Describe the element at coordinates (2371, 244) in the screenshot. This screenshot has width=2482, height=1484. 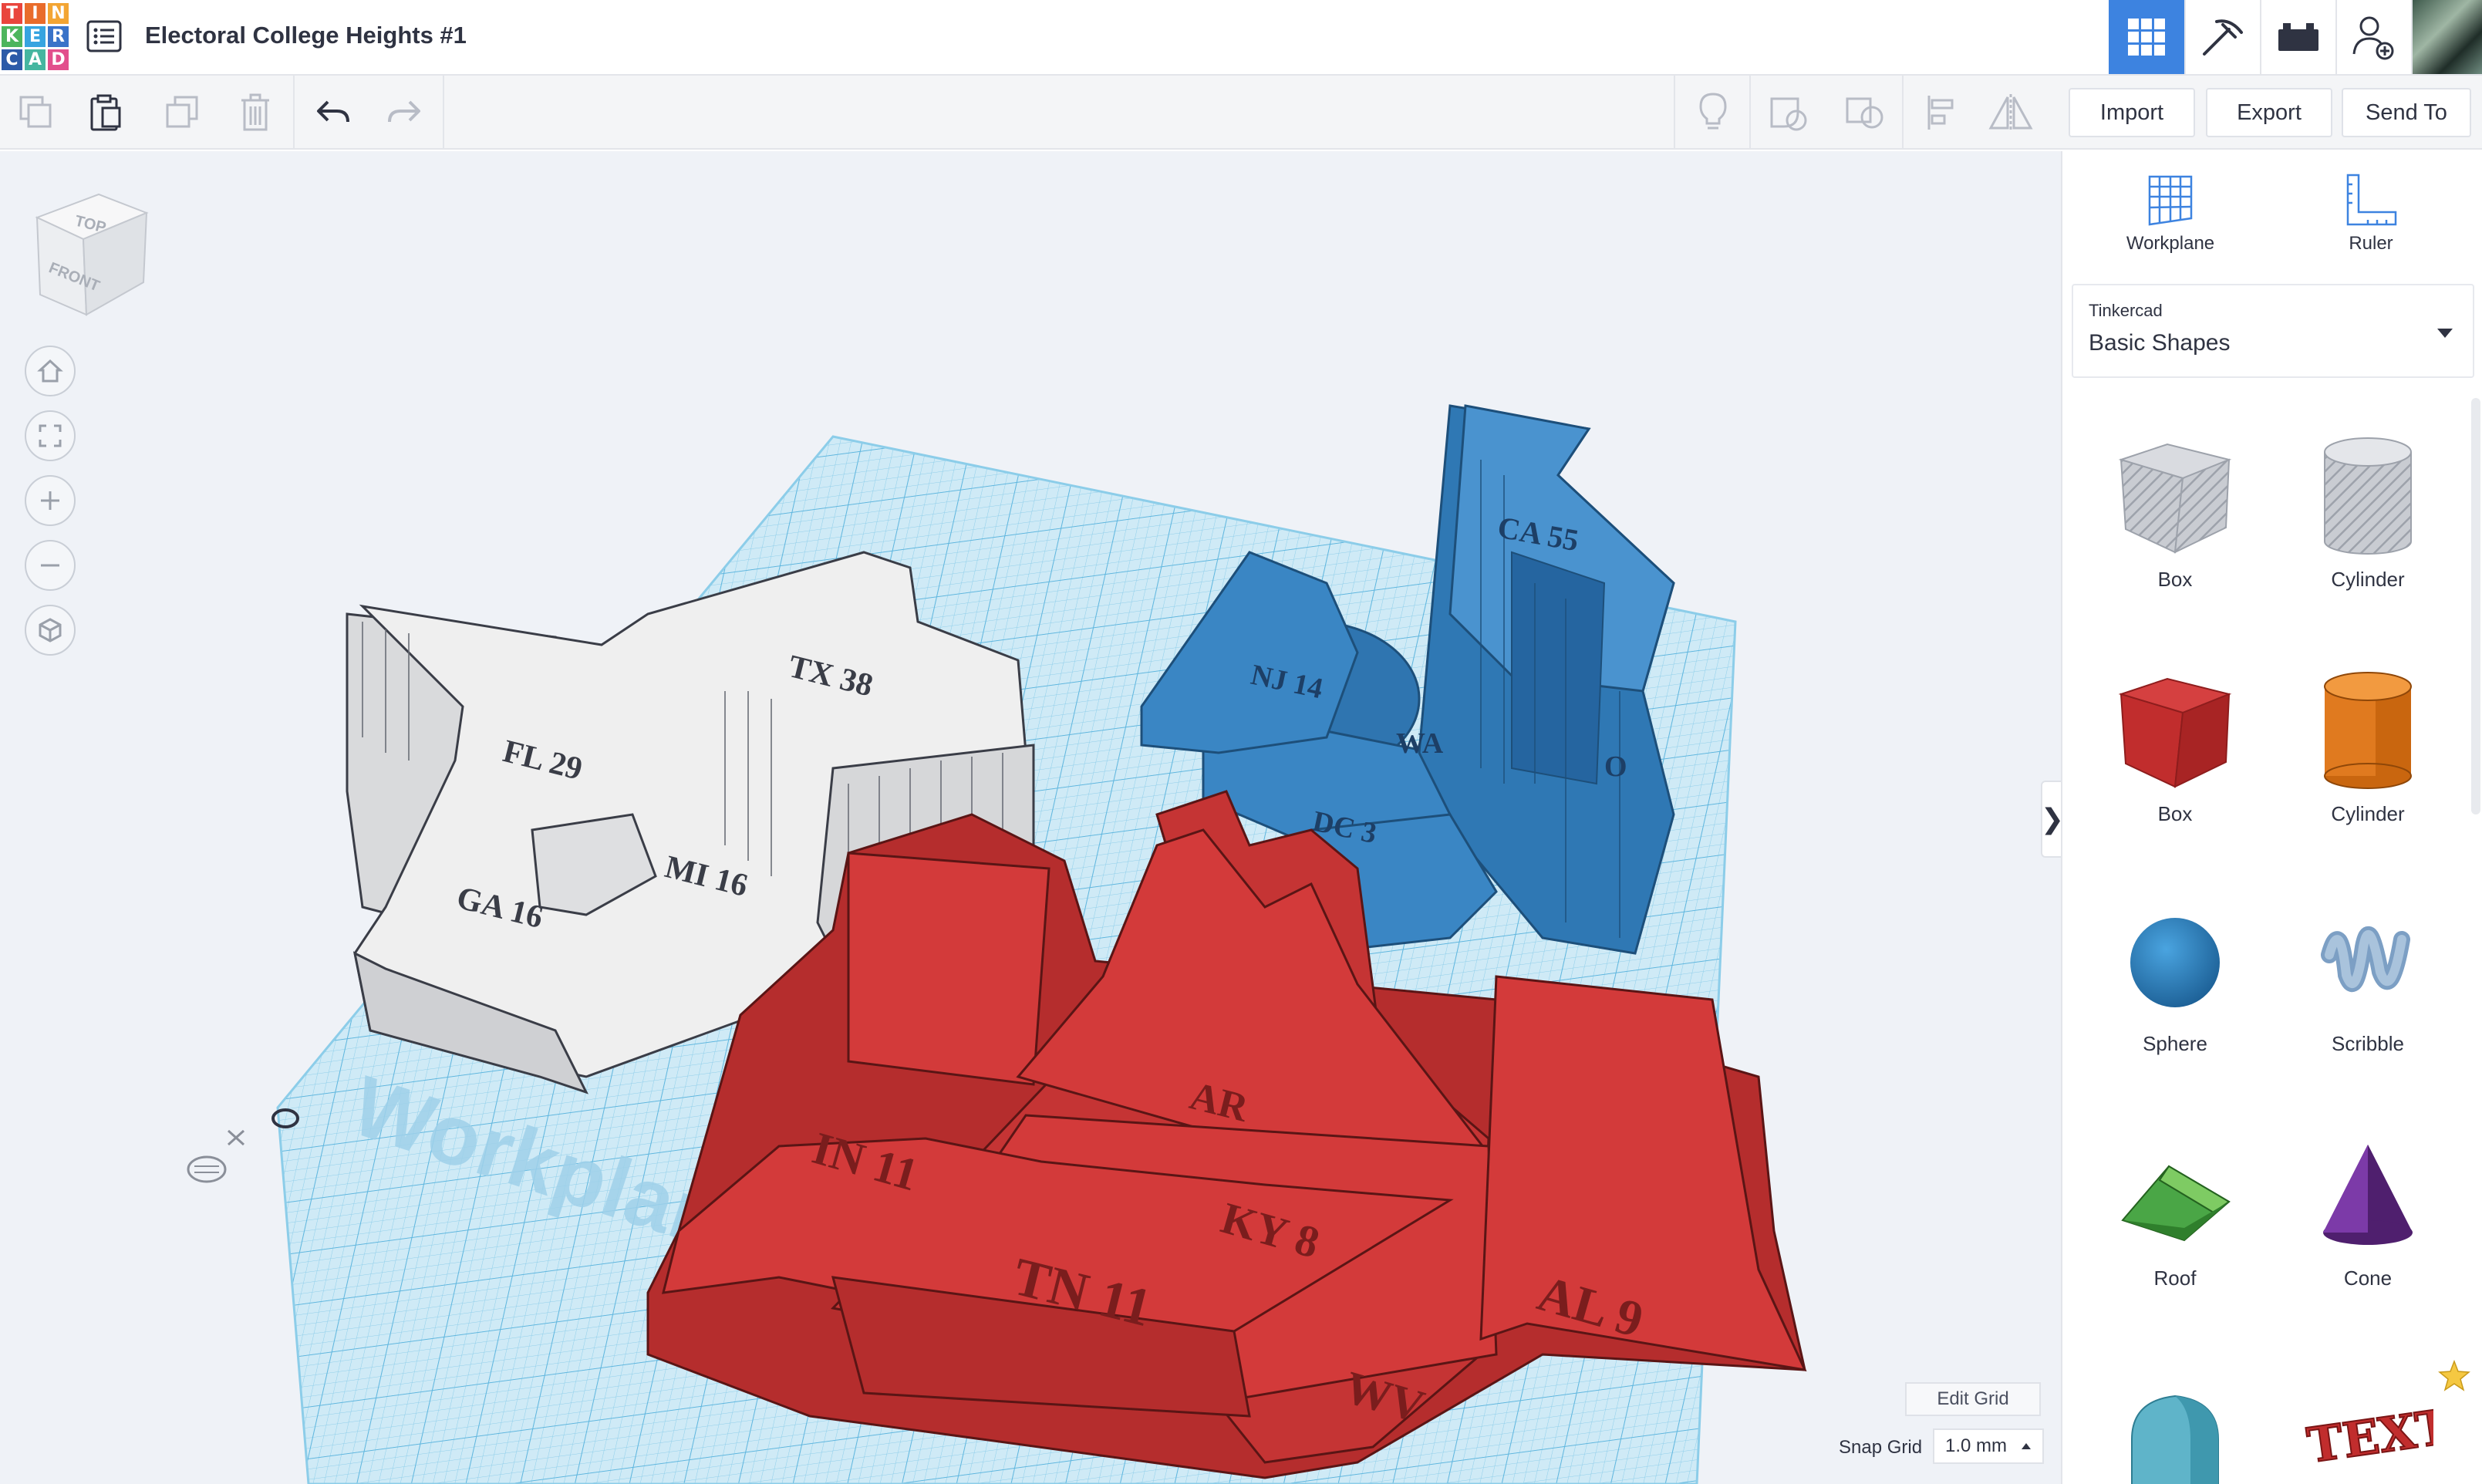
I see `ruler-label: Ruler` at that location.